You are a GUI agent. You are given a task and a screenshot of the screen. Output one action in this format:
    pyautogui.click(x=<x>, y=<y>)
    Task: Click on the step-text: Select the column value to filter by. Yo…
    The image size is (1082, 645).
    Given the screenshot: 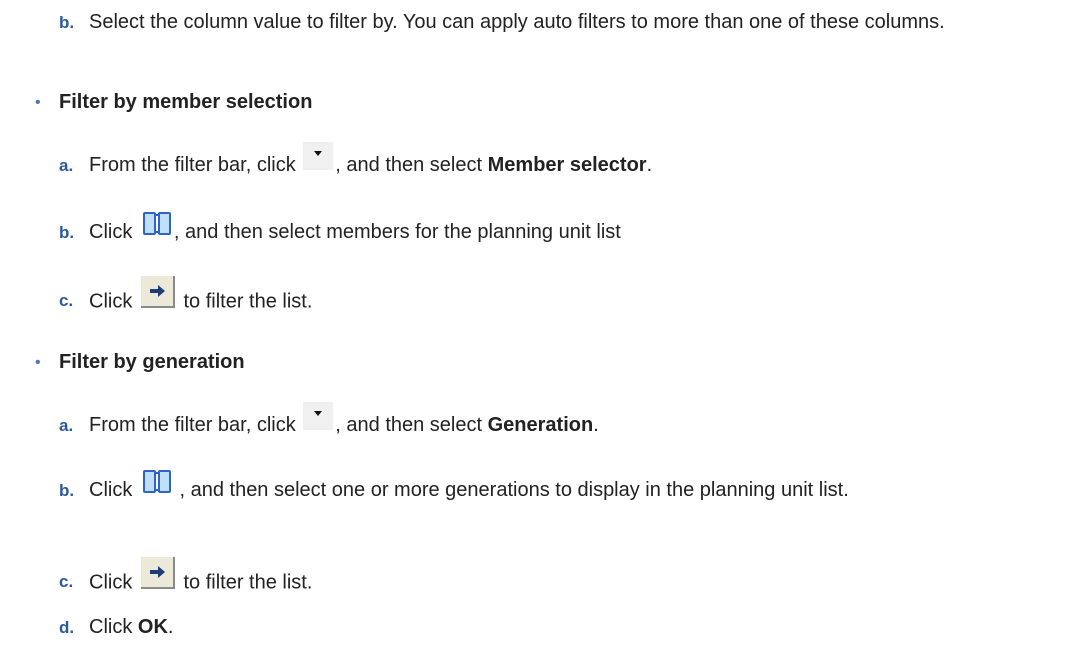 What is the action you would take?
    pyautogui.click(x=517, y=22)
    